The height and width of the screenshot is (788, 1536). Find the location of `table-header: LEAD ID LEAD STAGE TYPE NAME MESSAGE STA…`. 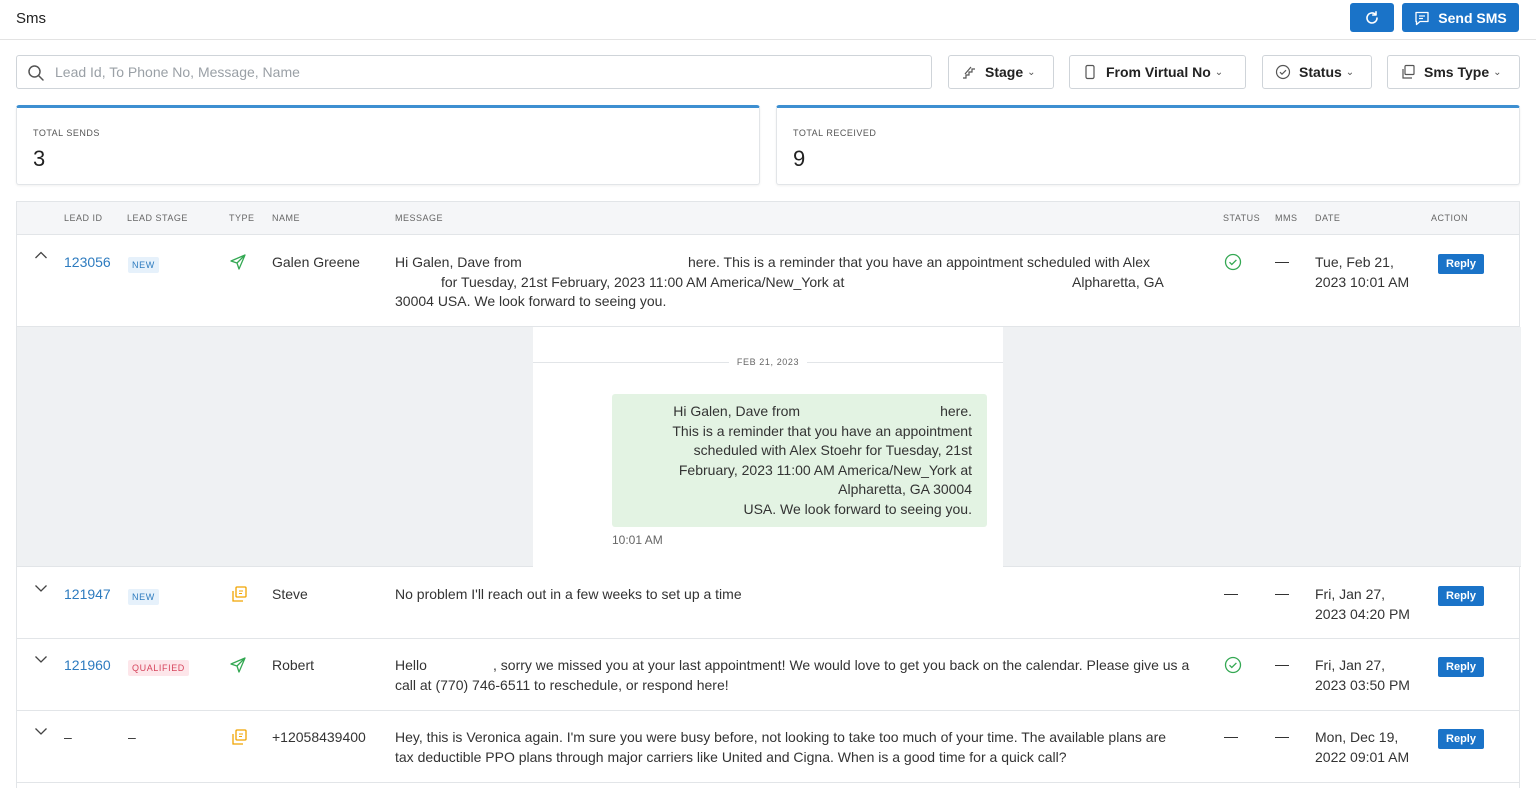

table-header: LEAD ID LEAD STAGE TYPE NAME MESSAGE STA… is located at coordinates (768, 218).